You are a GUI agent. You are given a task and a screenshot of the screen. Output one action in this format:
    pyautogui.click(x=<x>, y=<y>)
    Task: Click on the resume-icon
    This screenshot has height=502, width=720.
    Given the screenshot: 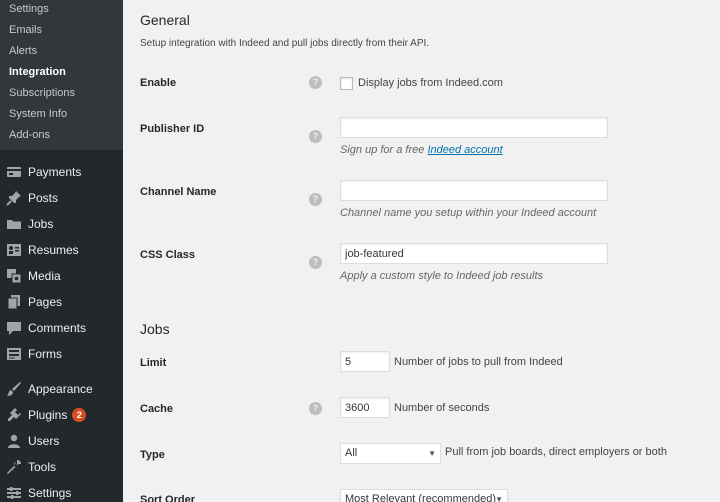 What is the action you would take?
    pyautogui.click(x=14, y=250)
    